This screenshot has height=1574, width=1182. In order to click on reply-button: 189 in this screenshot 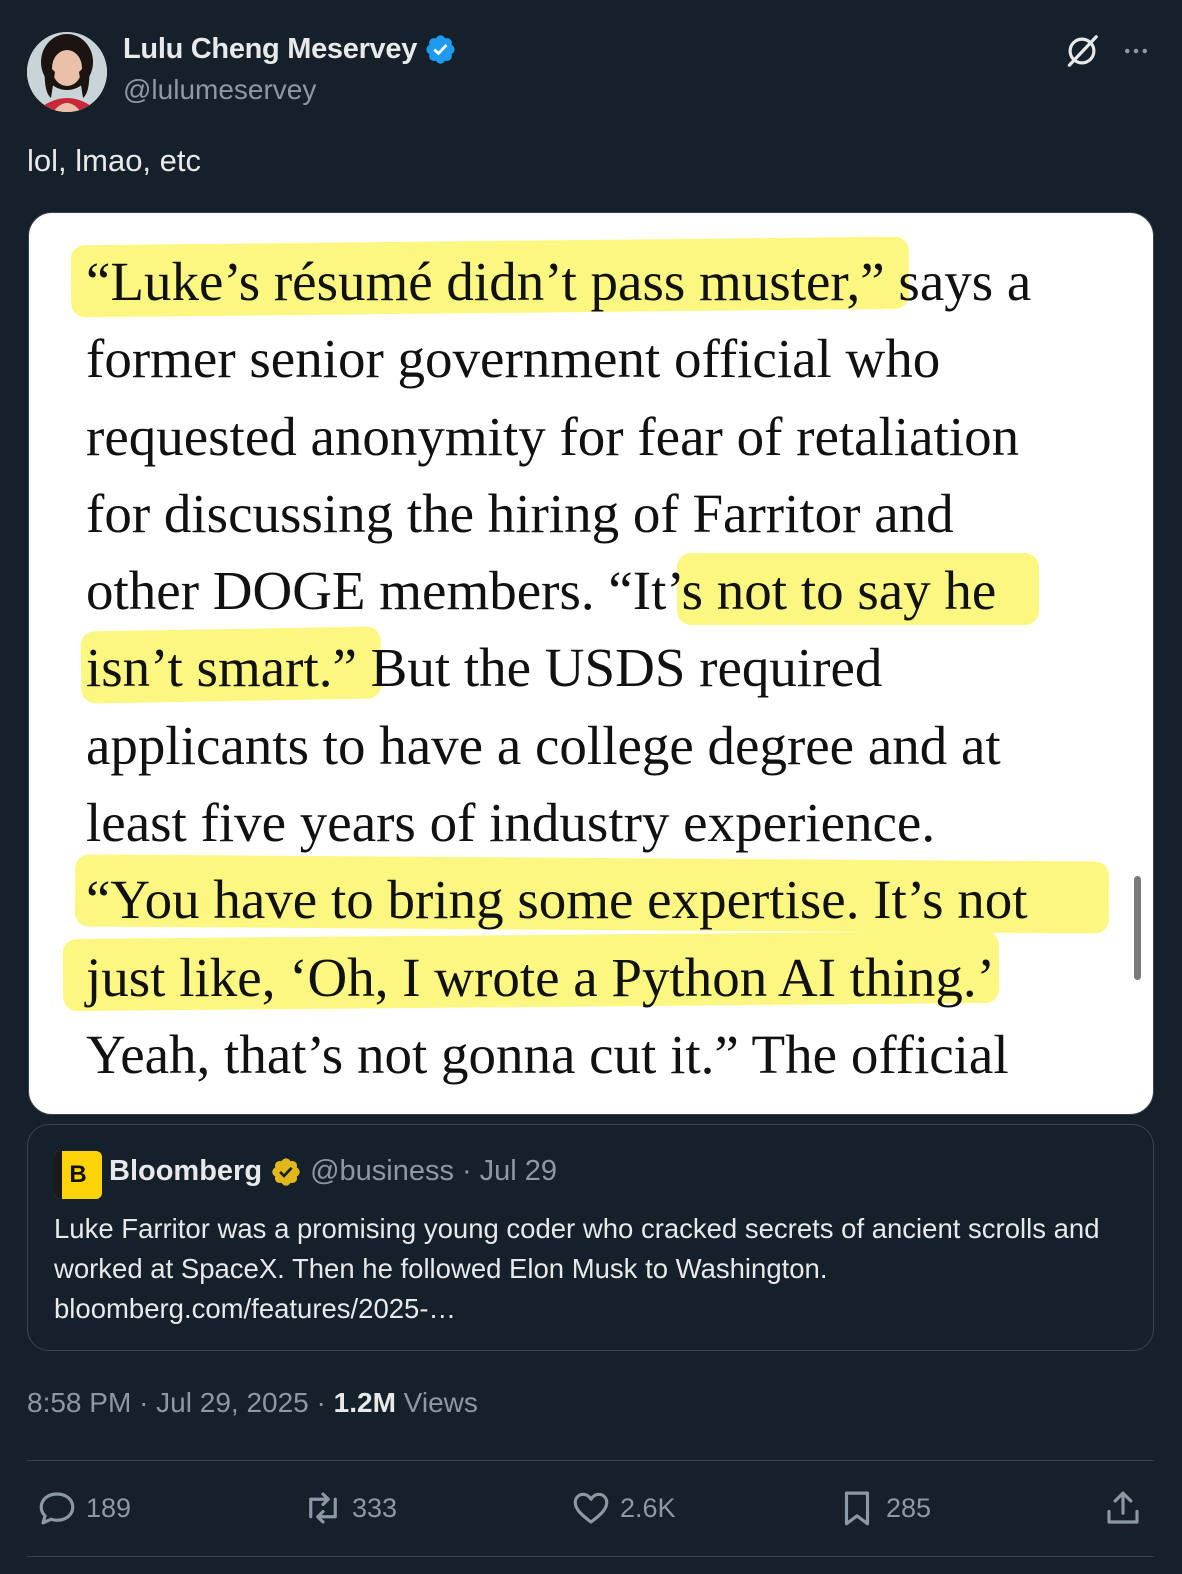, I will do `click(83, 1508)`.